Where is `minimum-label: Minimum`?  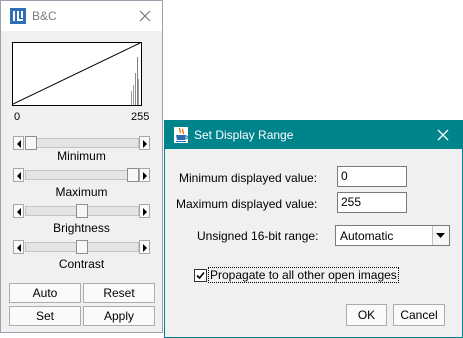 minimum-label: Minimum is located at coordinates (81, 156).